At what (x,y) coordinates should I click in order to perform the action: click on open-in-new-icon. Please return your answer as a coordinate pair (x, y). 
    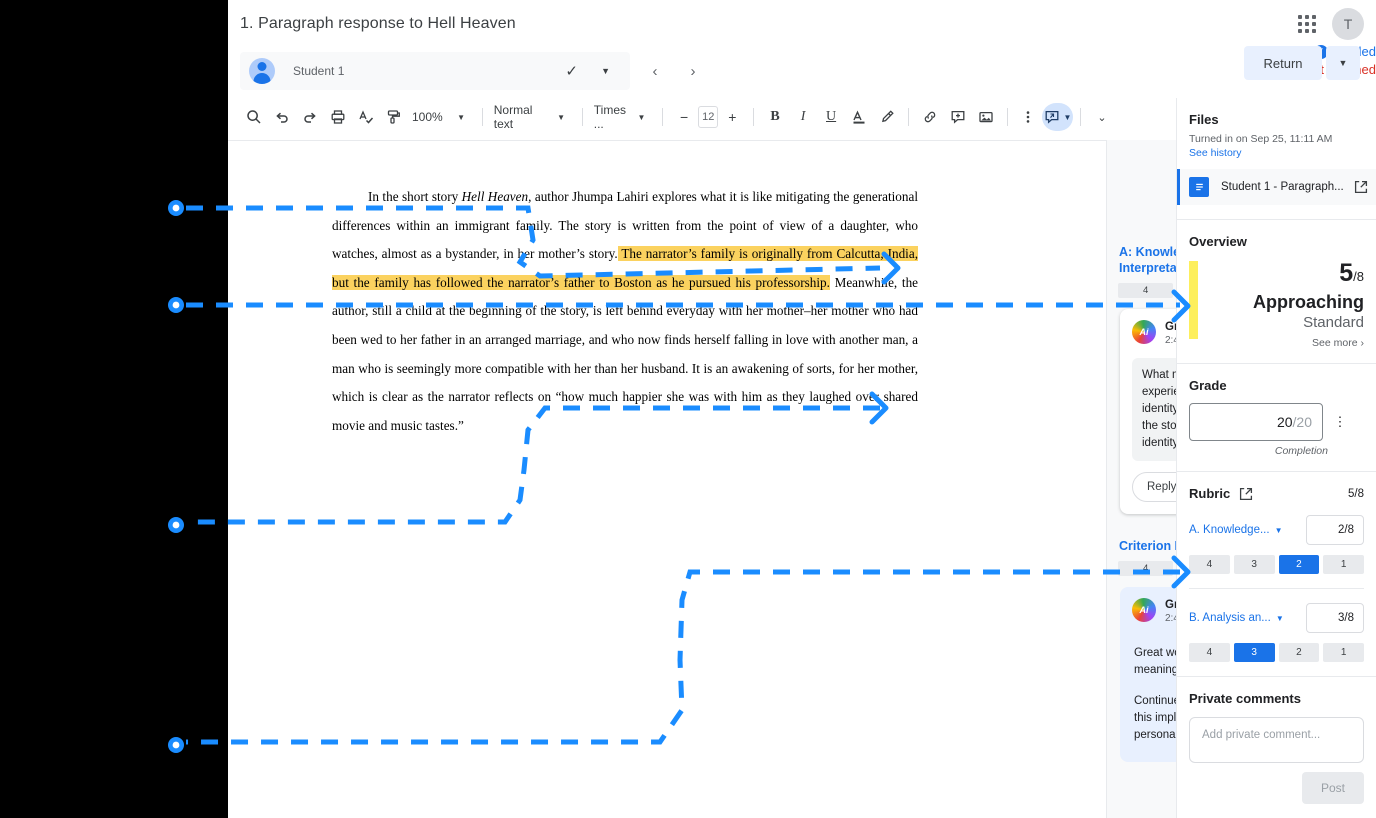
    Looking at the image, I should click on (1361, 187).